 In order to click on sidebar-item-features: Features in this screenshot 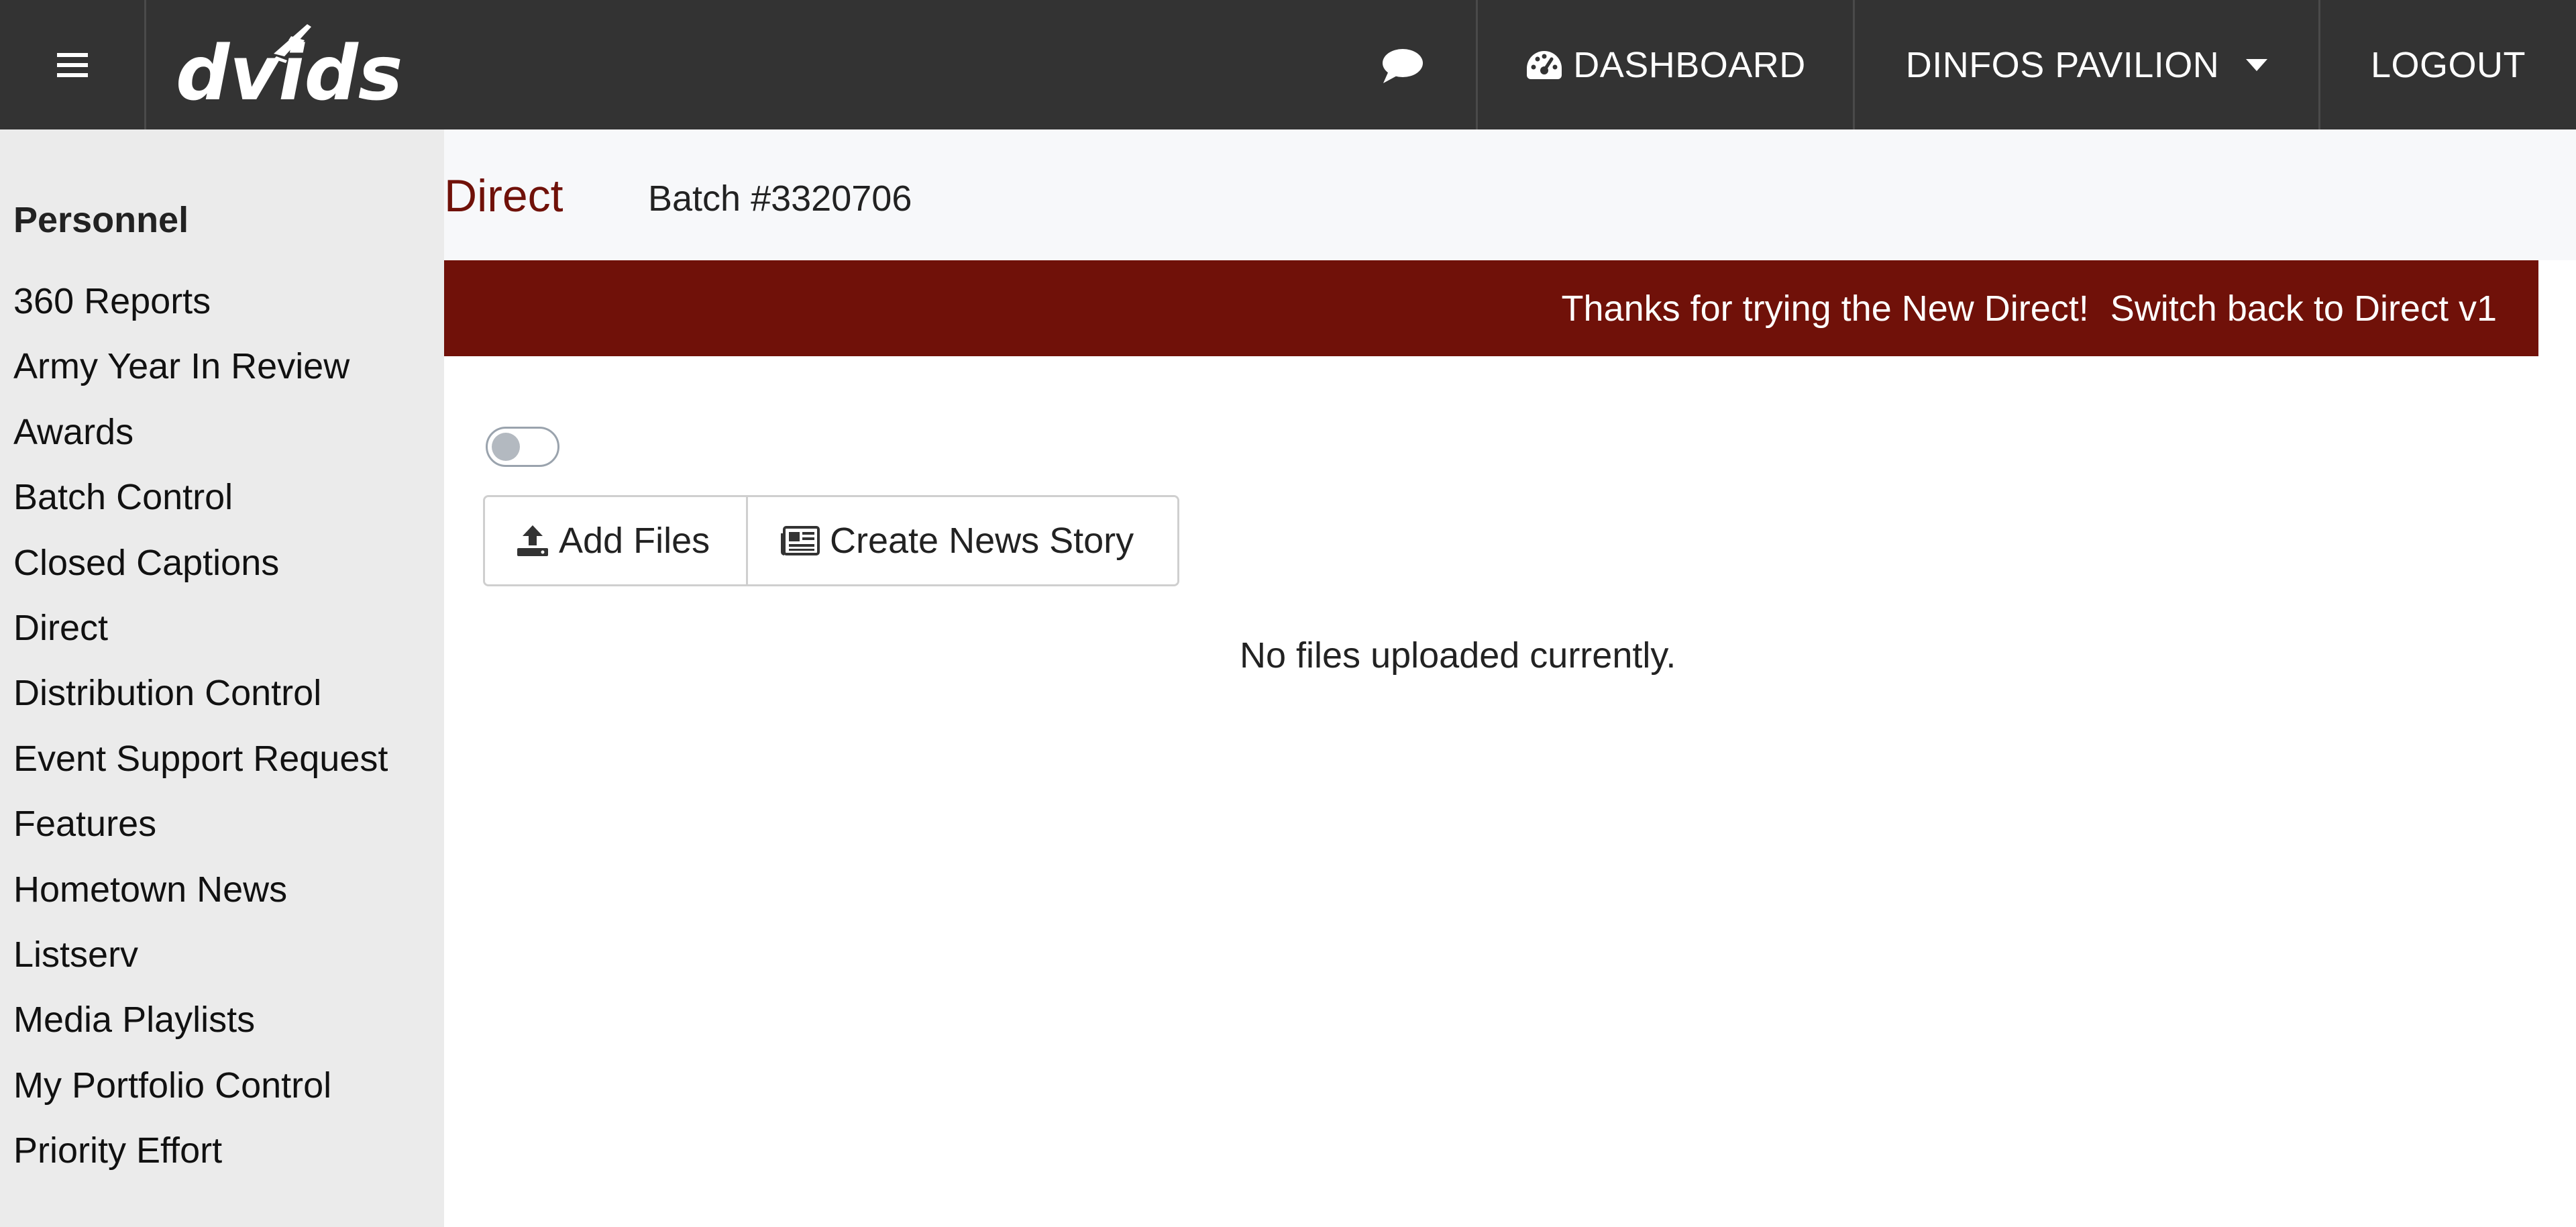, I will do `click(200, 824)`.